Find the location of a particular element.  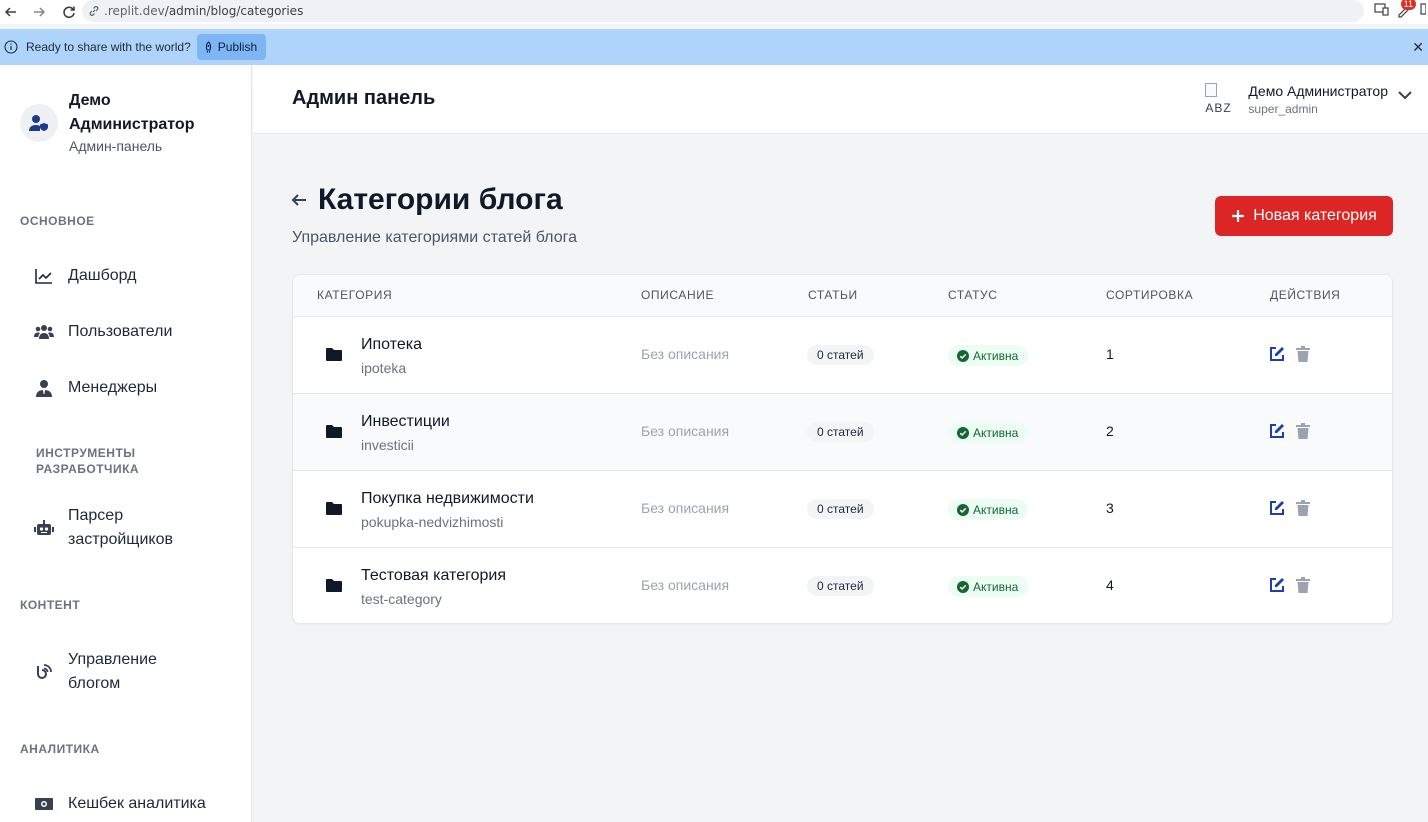

new-category-button: Новая категория is located at coordinates (1304, 216).